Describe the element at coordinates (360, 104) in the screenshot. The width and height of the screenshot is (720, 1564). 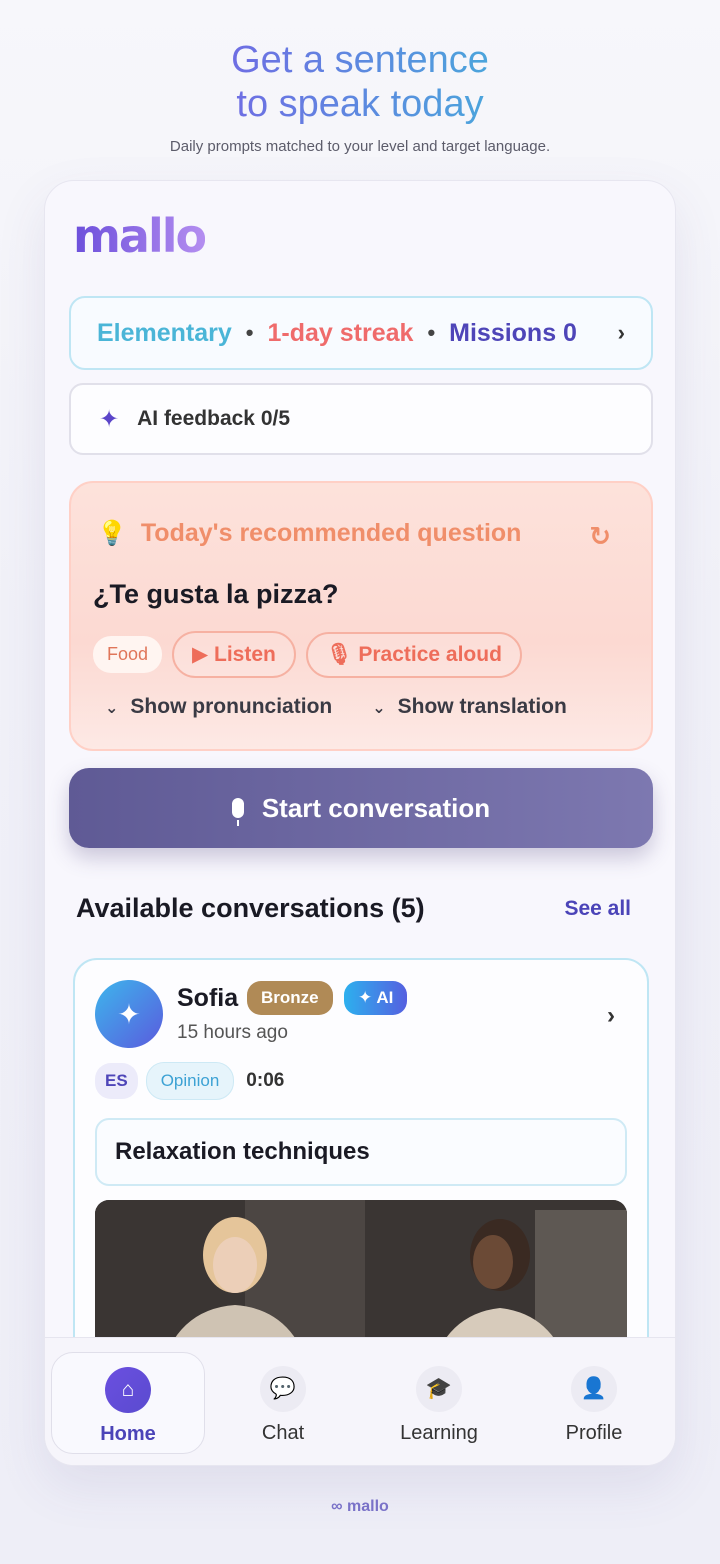
I see `hero-title-line2: to speak today` at that location.